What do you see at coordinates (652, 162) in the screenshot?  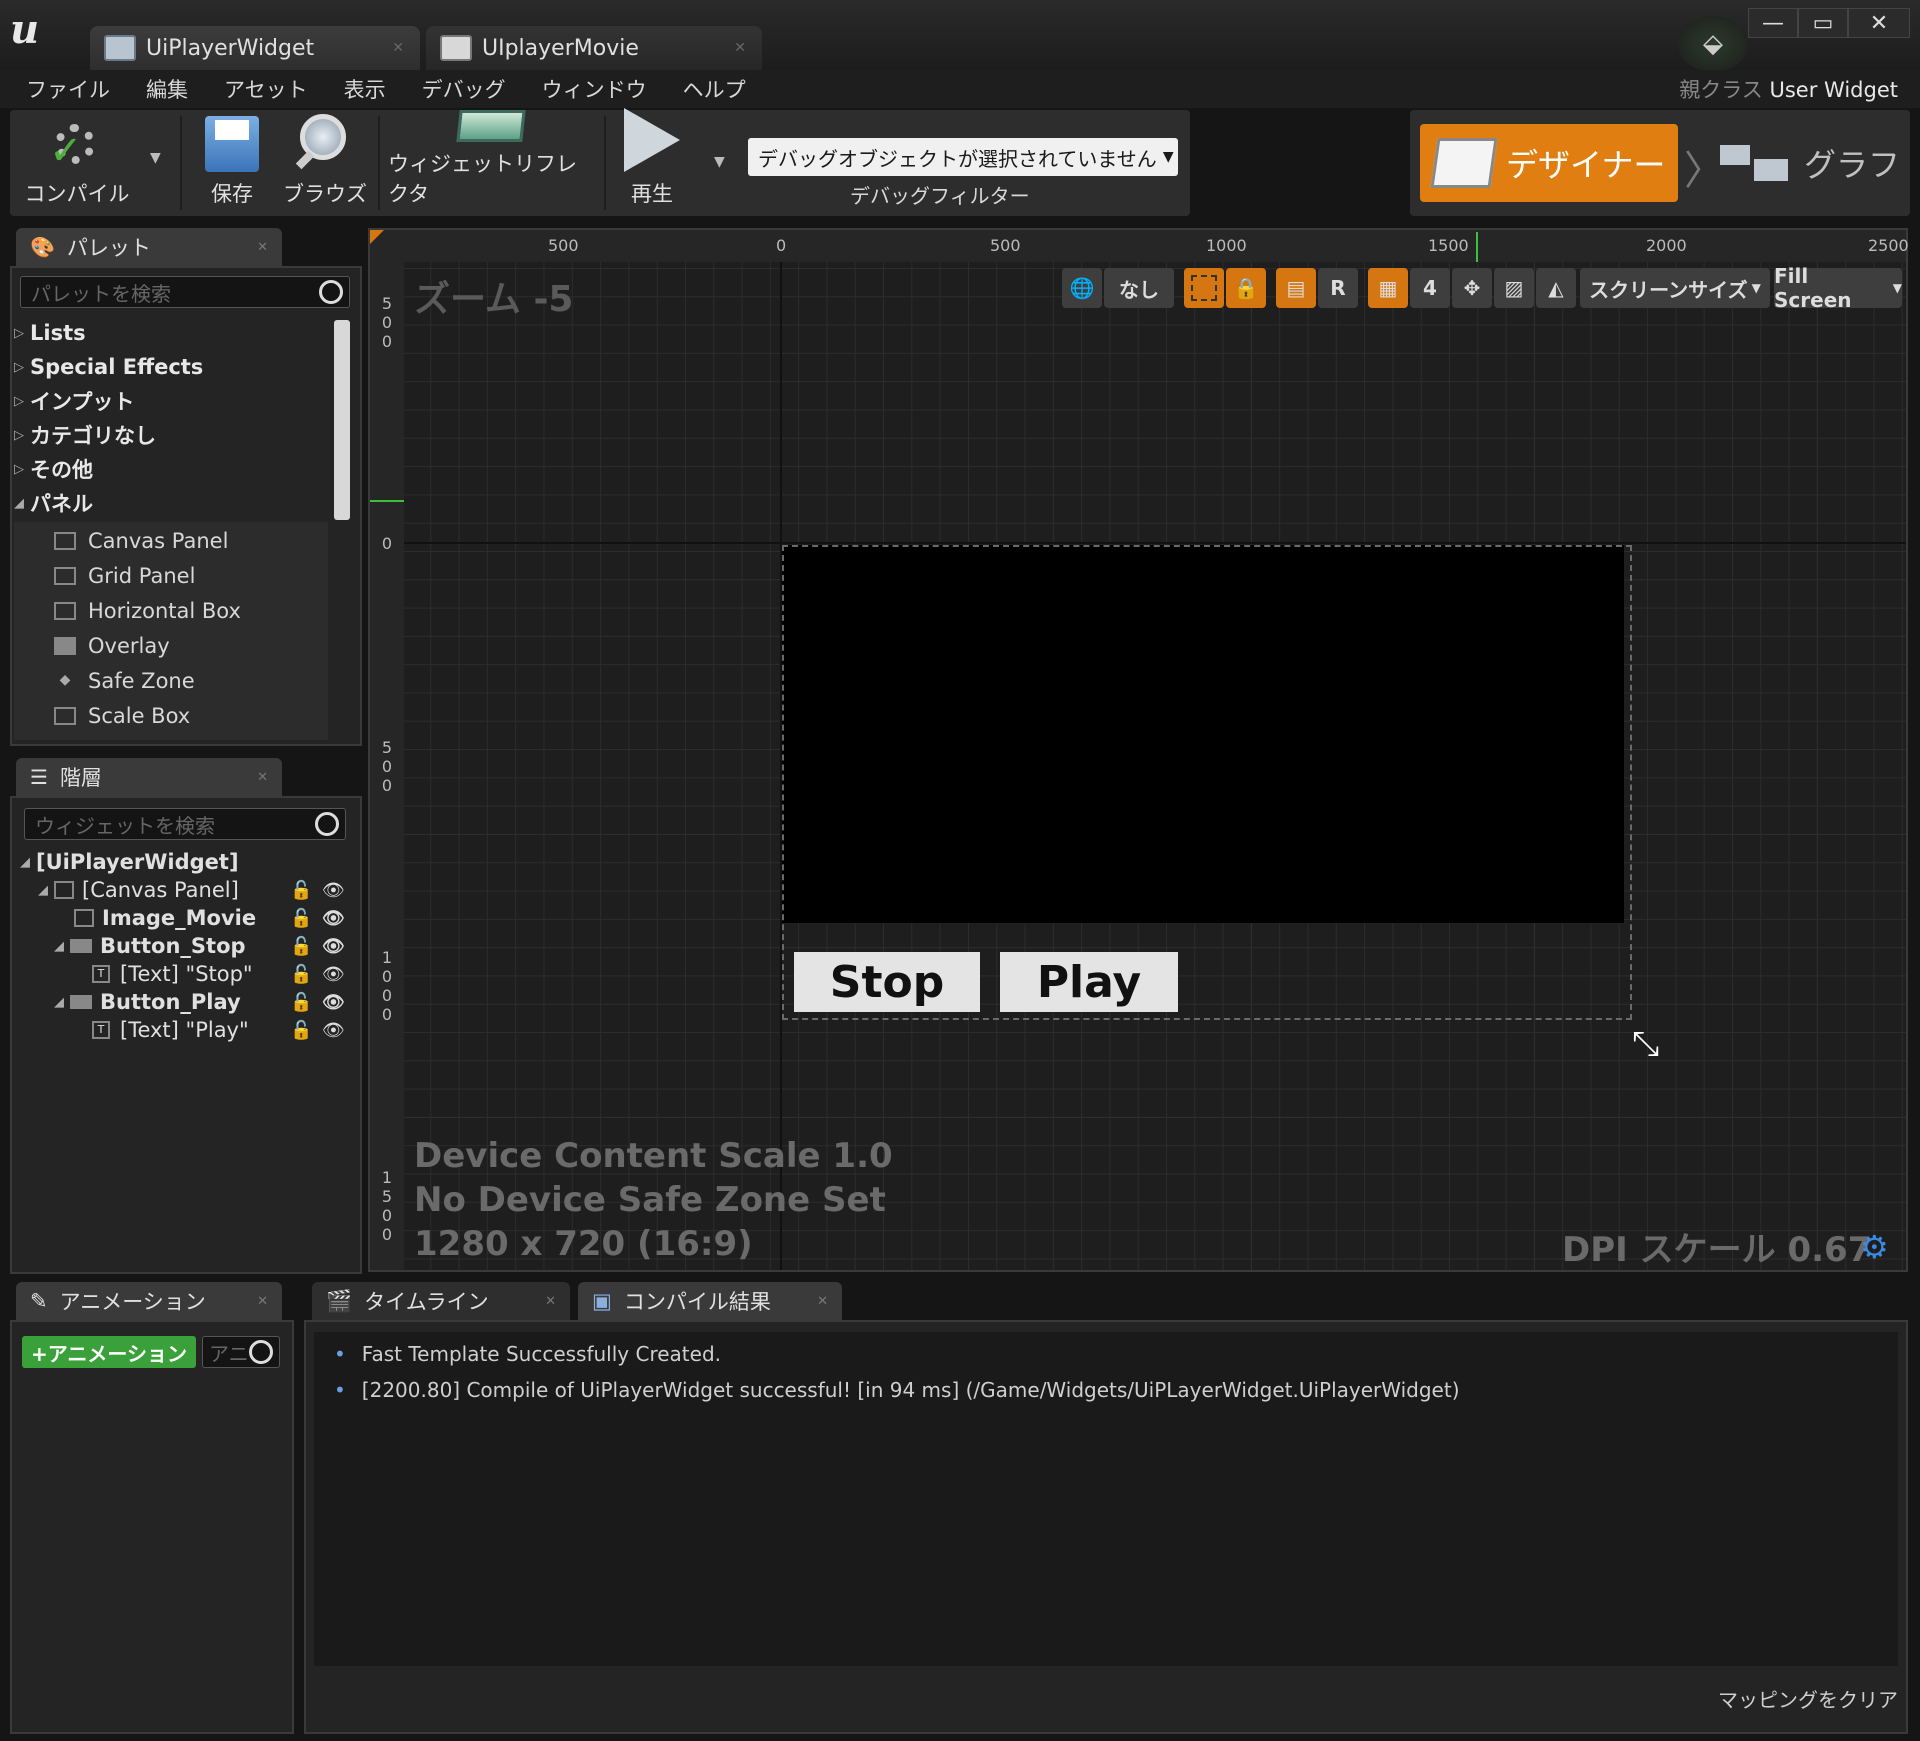 I see `play-button: 再生` at bounding box center [652, 162].